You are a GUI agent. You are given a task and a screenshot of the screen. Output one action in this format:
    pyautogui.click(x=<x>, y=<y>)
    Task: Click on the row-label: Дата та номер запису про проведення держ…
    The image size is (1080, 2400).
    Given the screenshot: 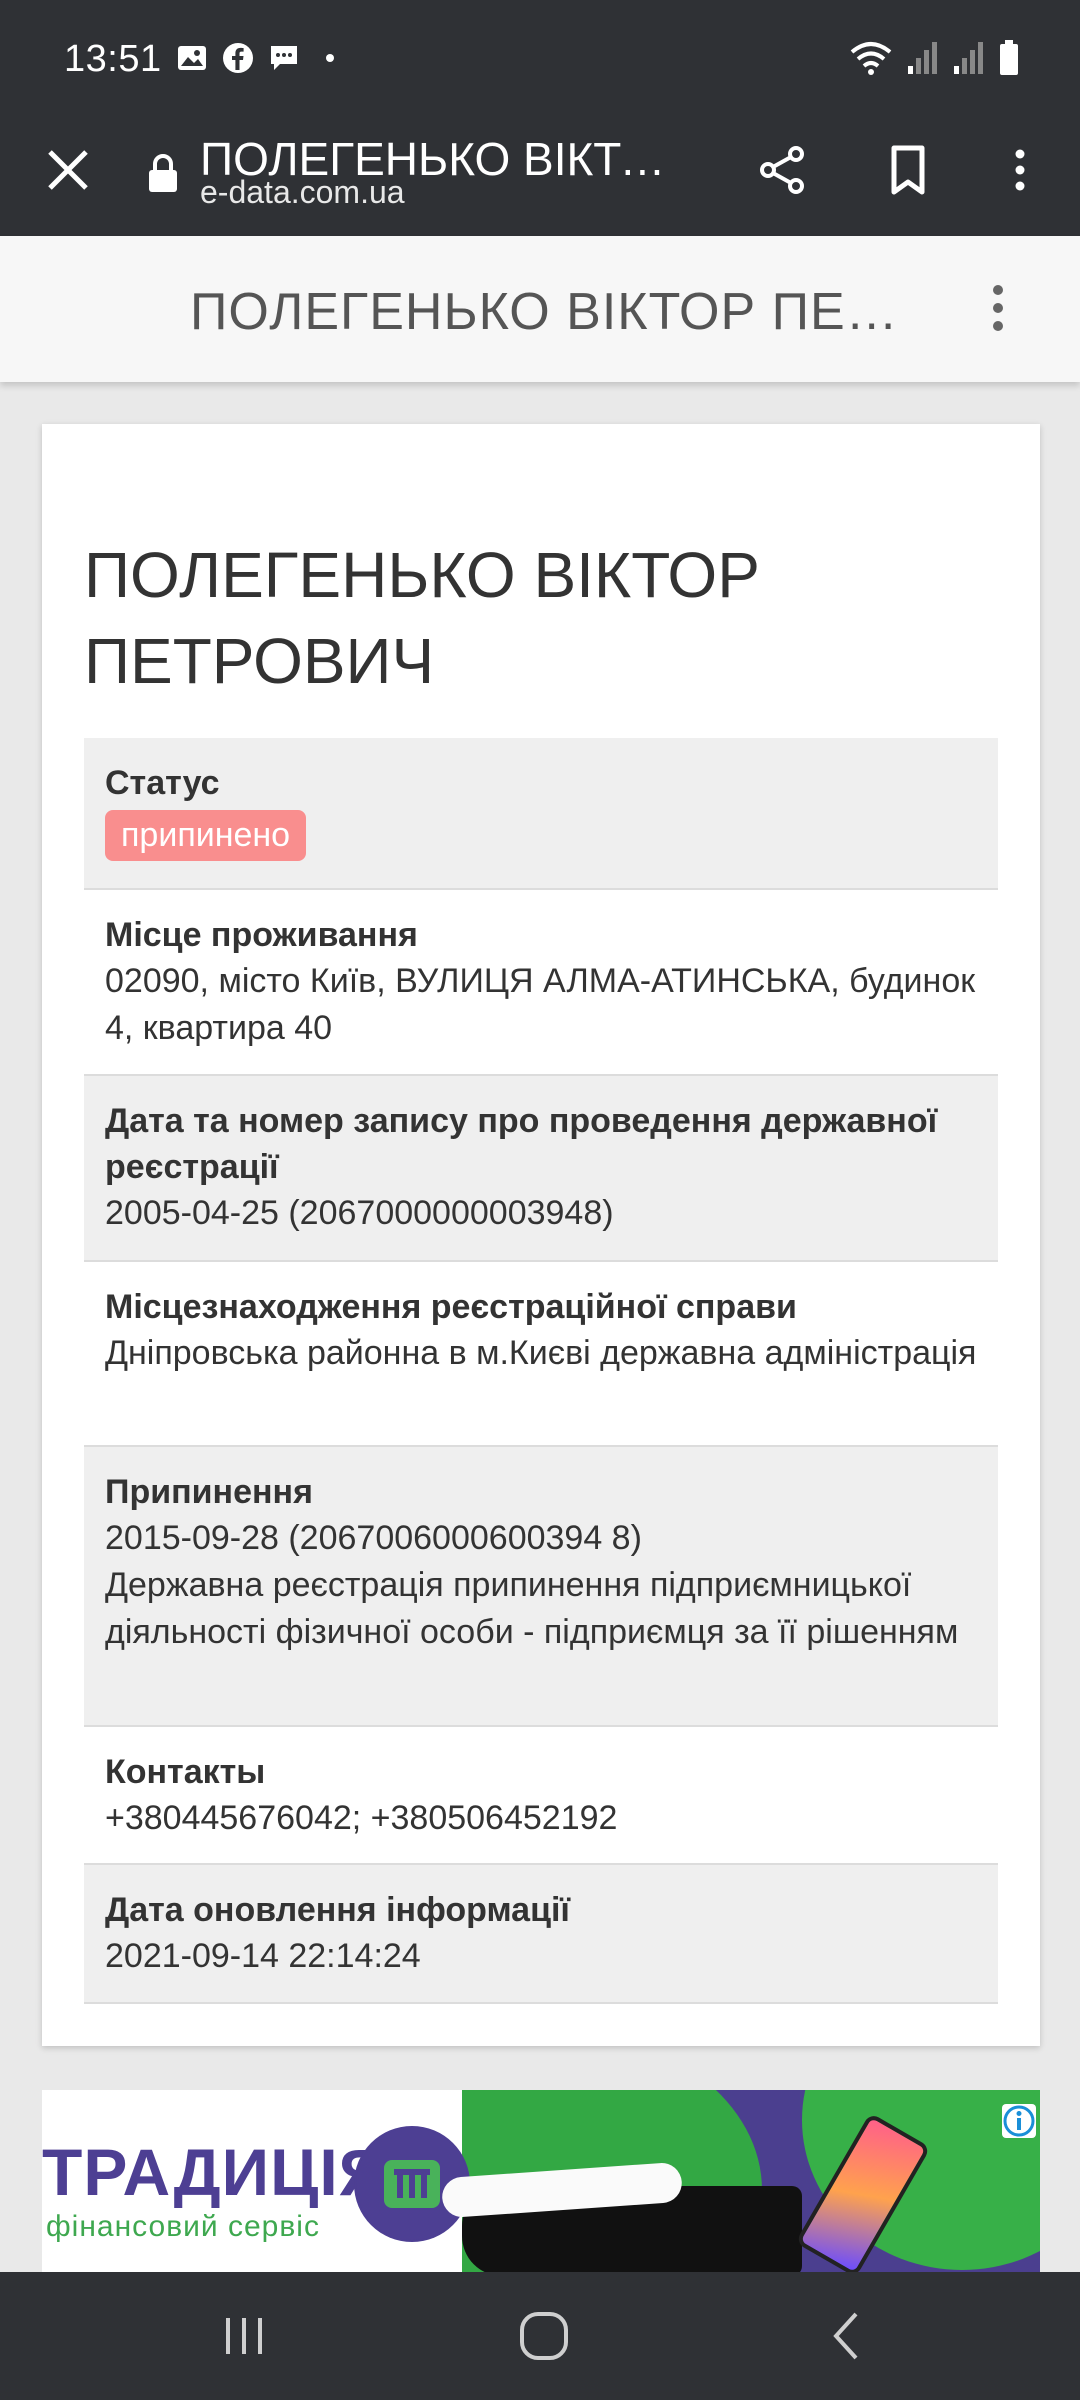 What is the action you would take?
    pyautogui.click(x=521, y=1144)
    